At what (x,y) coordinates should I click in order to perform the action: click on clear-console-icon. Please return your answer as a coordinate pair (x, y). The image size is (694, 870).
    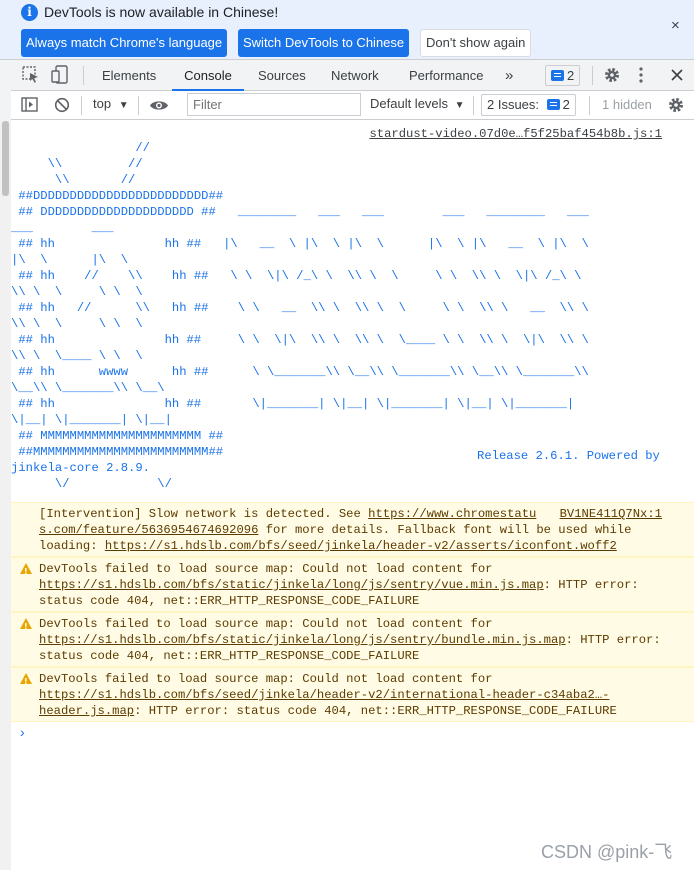
    Looking at the image, I should click on (62, 105).